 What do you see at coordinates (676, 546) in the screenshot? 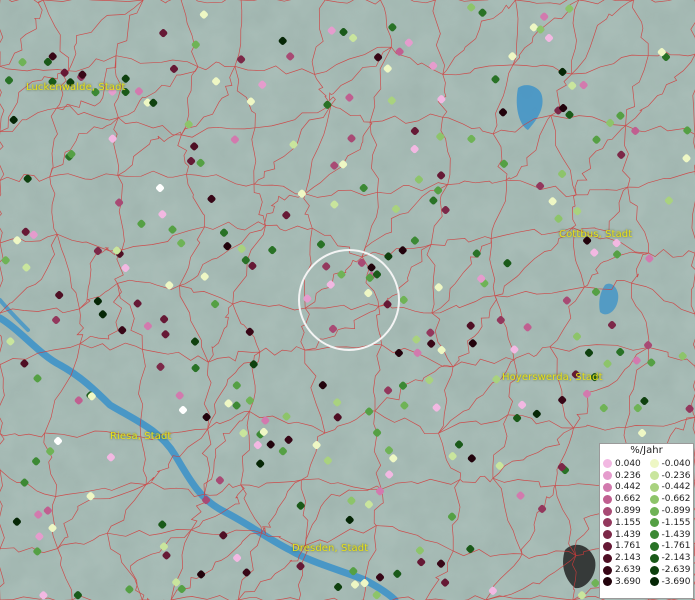
I see `legend-value-neg: -1.761` at bounding box center [676, 546].